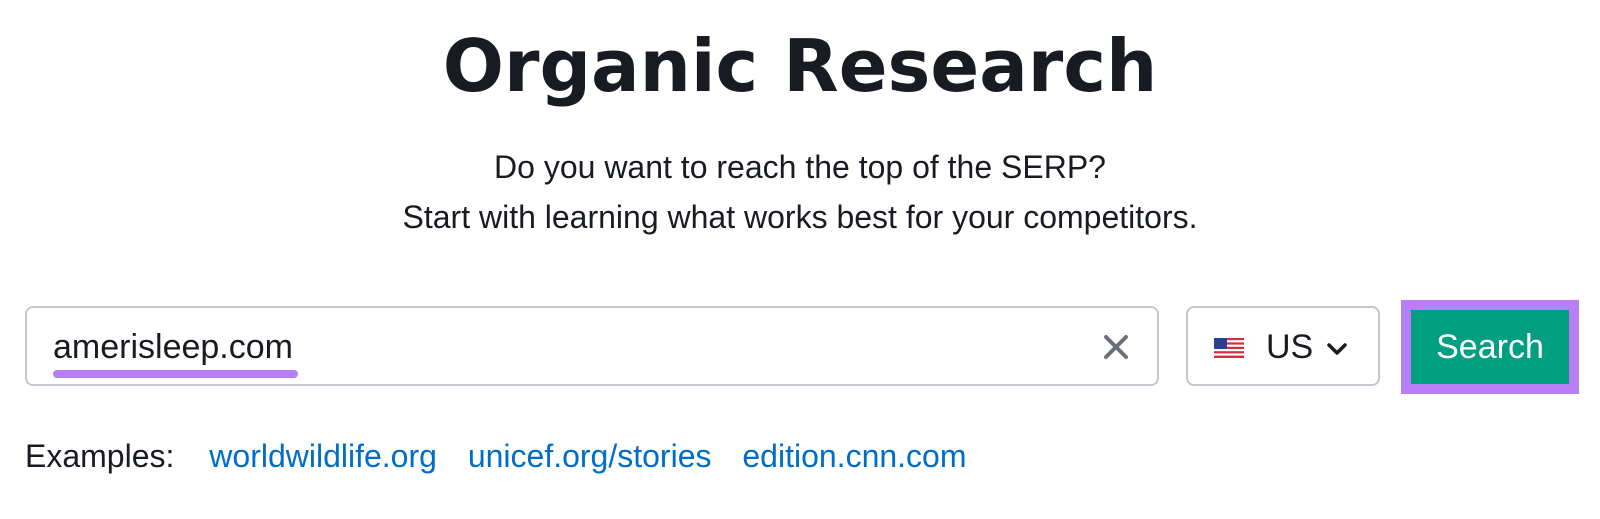  I want to click on example-link-unicef: unicef.org/stories, so click(590, 456).